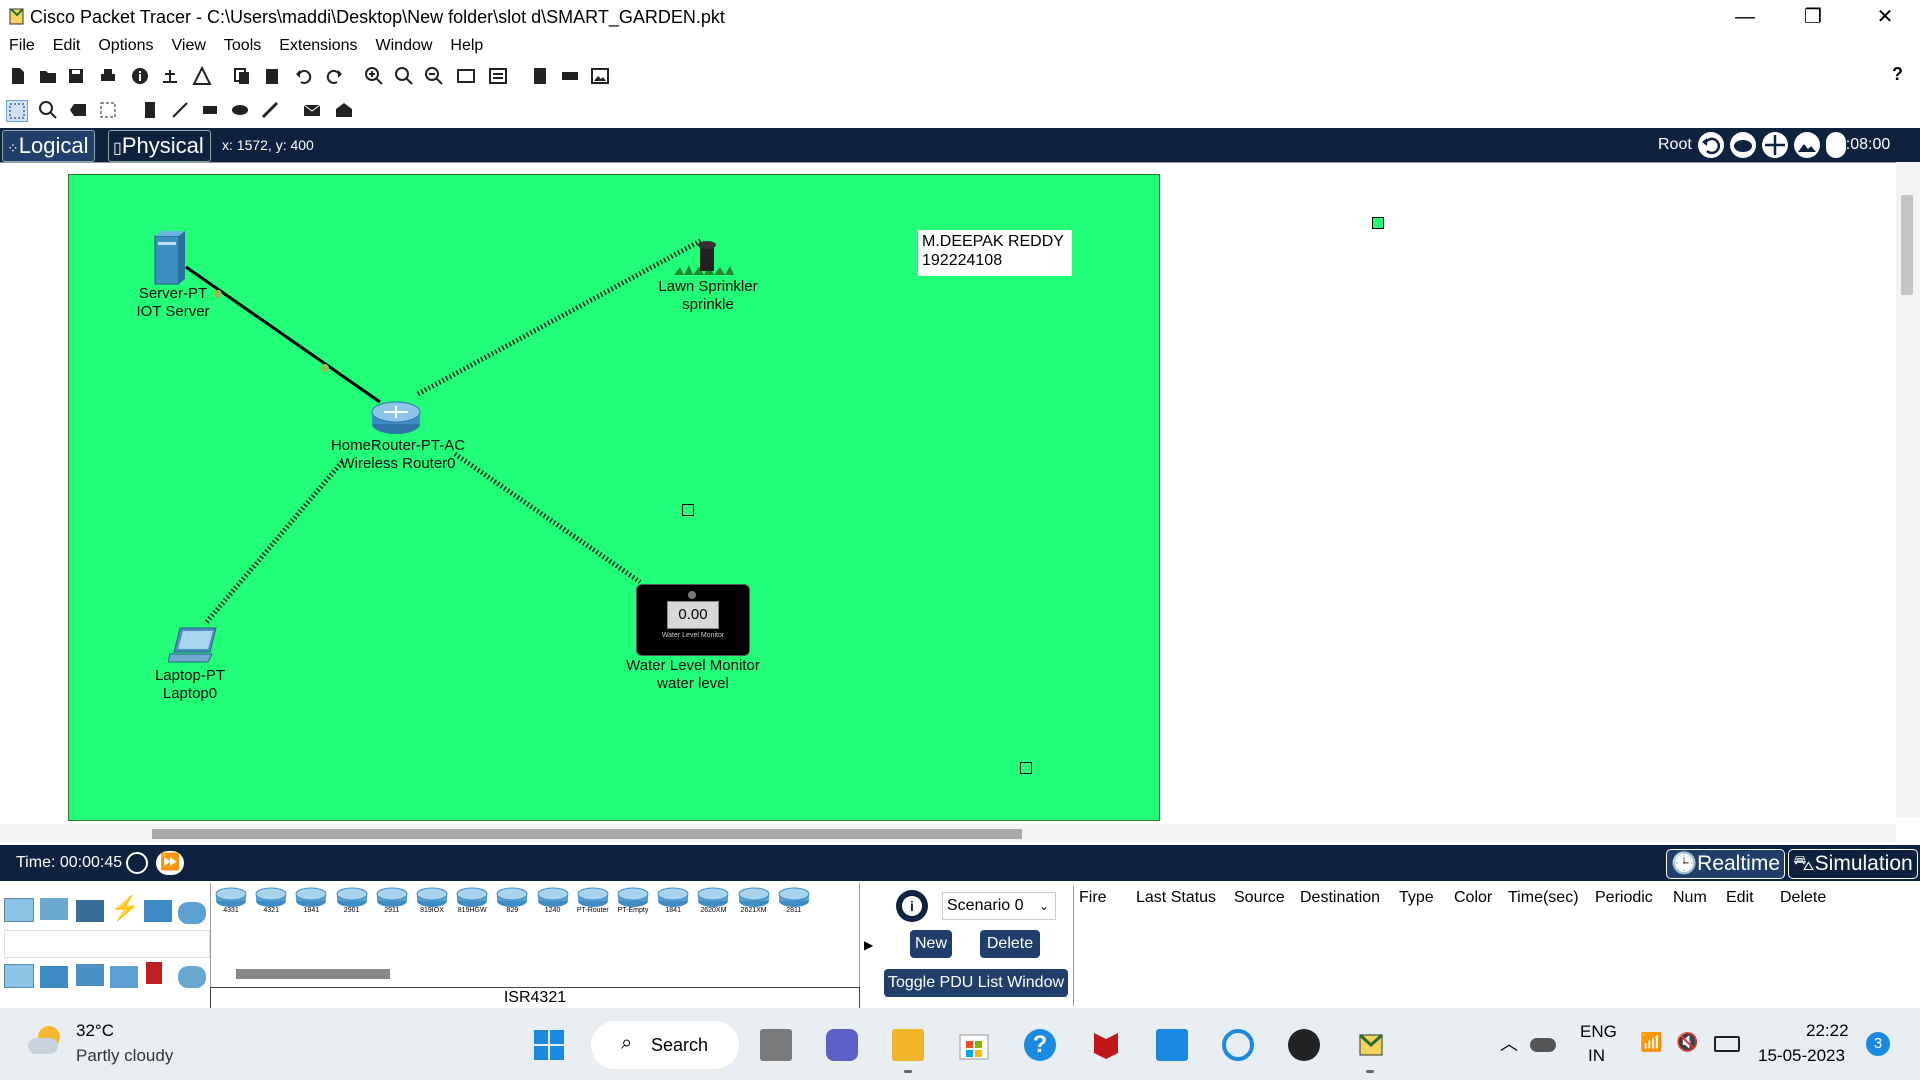 The height and width of the screenshot is (1080, 1920). Describe the element at coordinates (396, 417) in the screenshot. I see `wireless-router-icon` at that location.